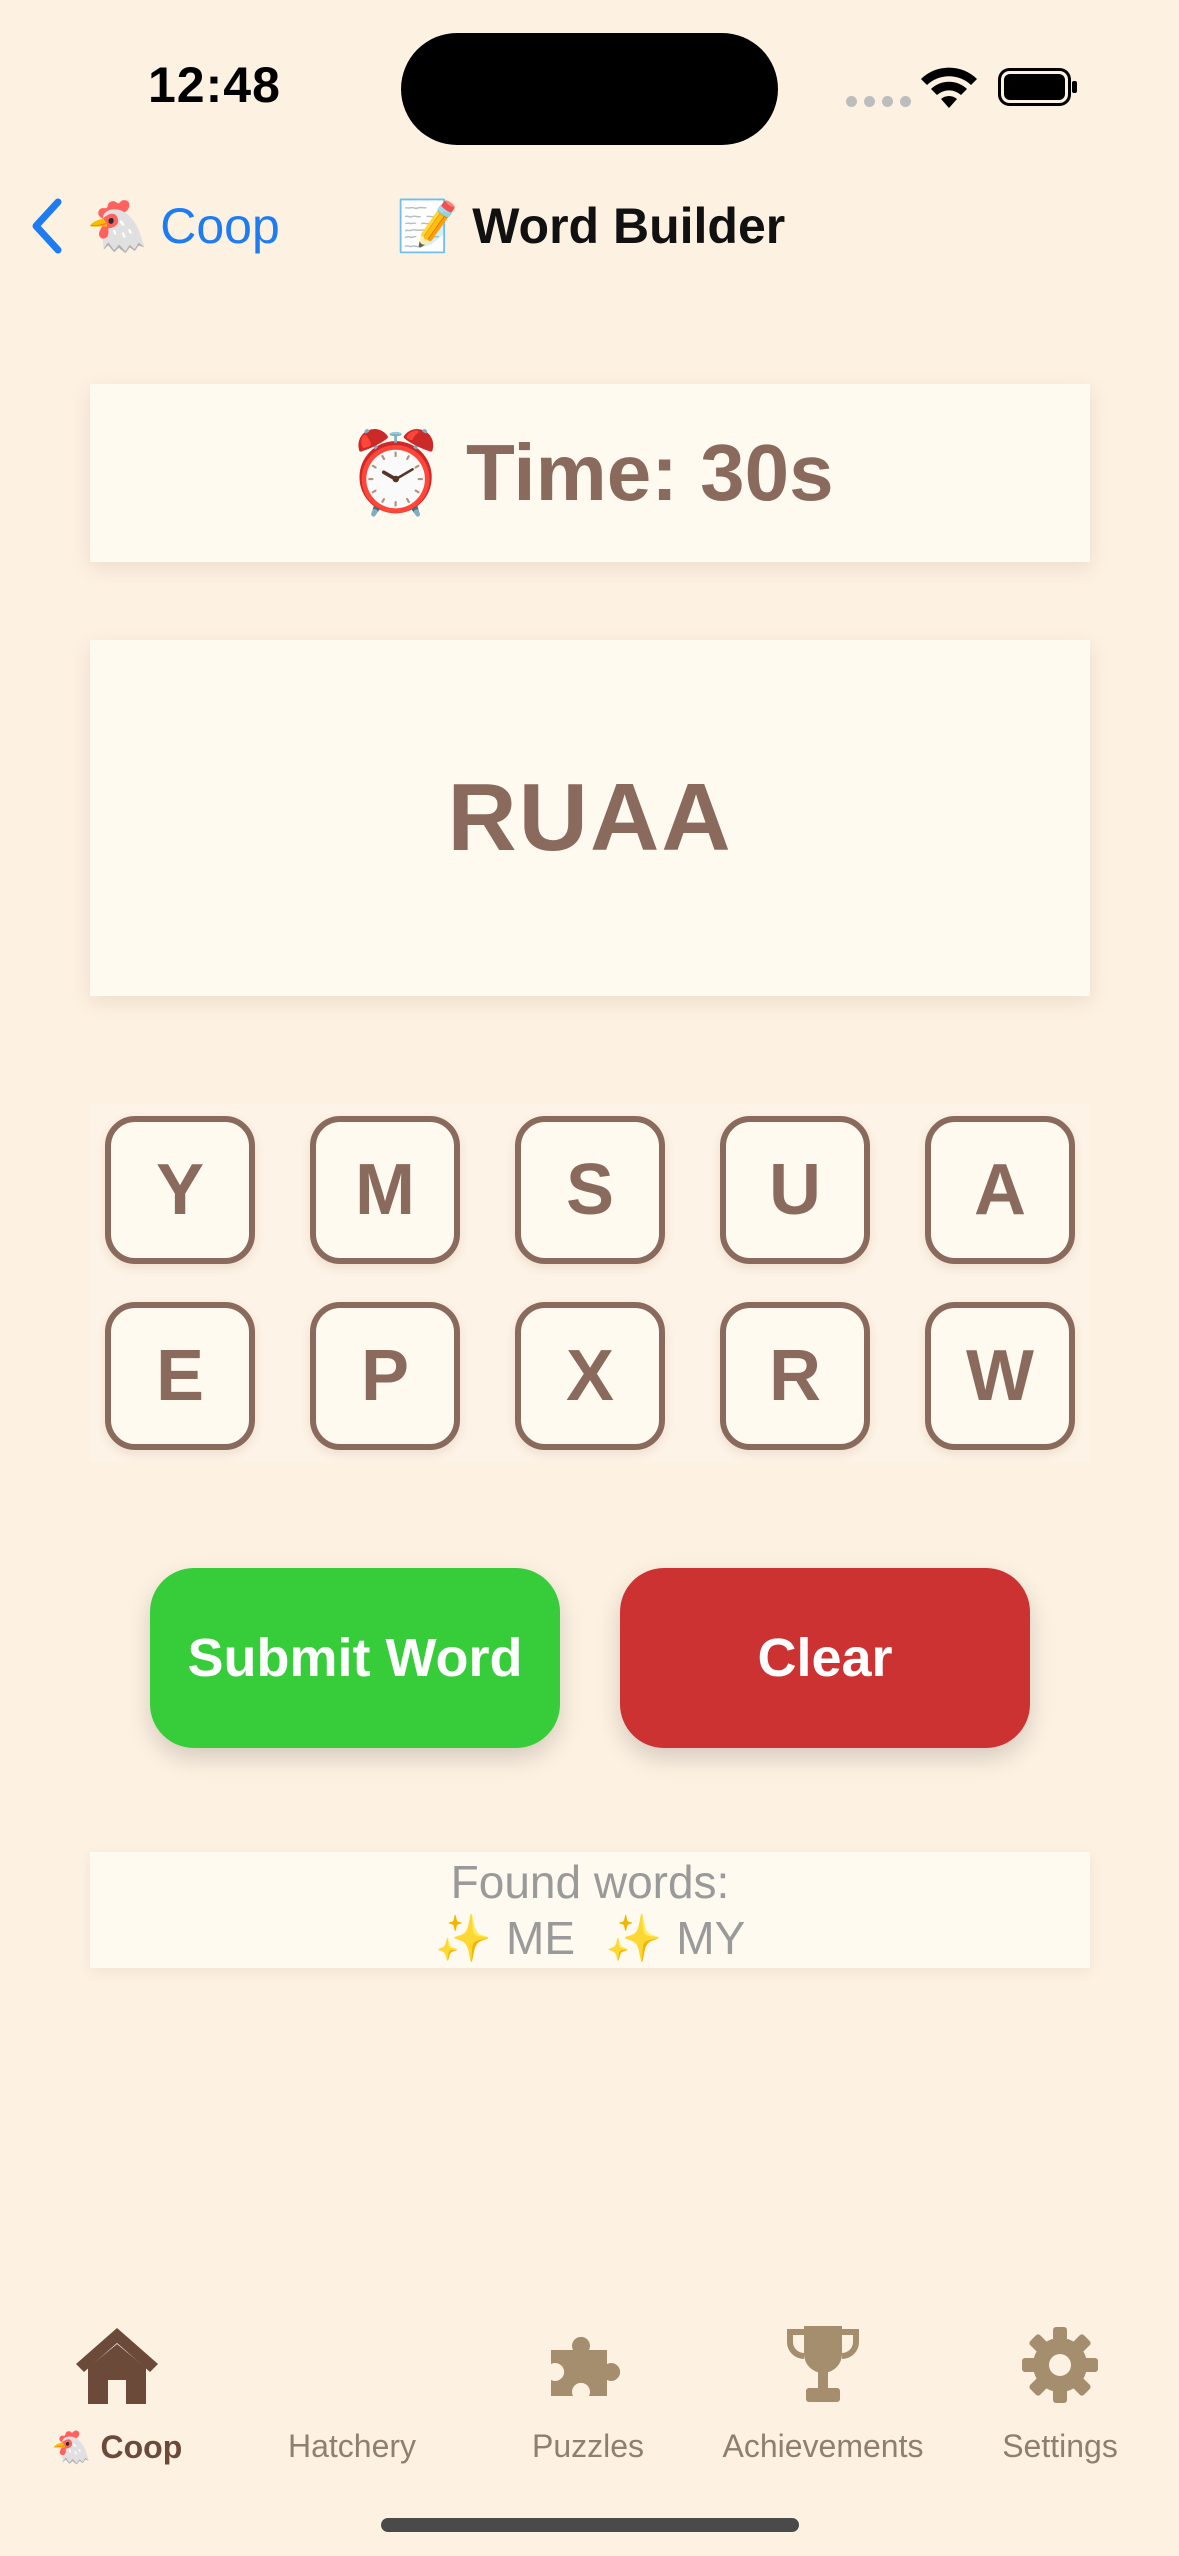  What do you see at coordinates (590, 1283) in the screenshot?
I see `letter-grid: Y M S U A E P X R W` at bounding box center [590, 1283].